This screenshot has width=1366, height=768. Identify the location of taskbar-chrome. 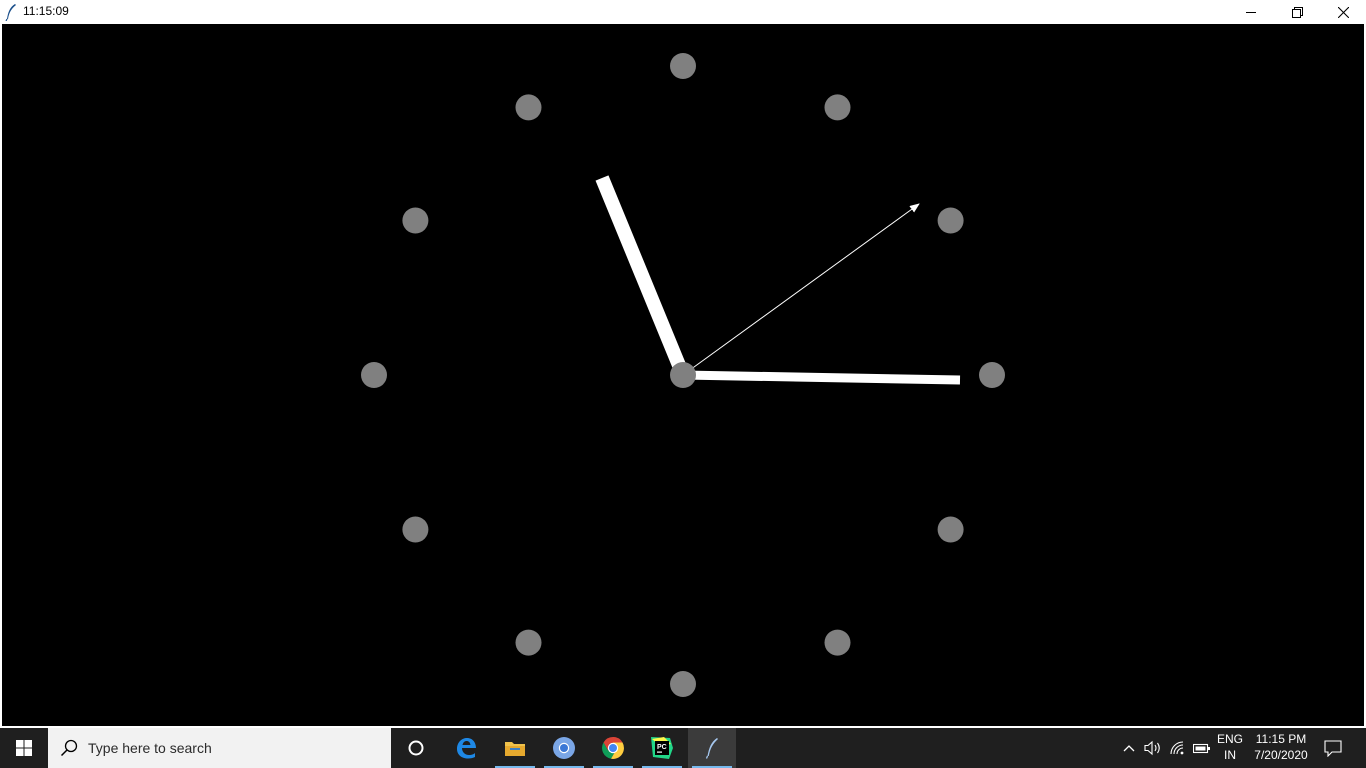
(613, 748).